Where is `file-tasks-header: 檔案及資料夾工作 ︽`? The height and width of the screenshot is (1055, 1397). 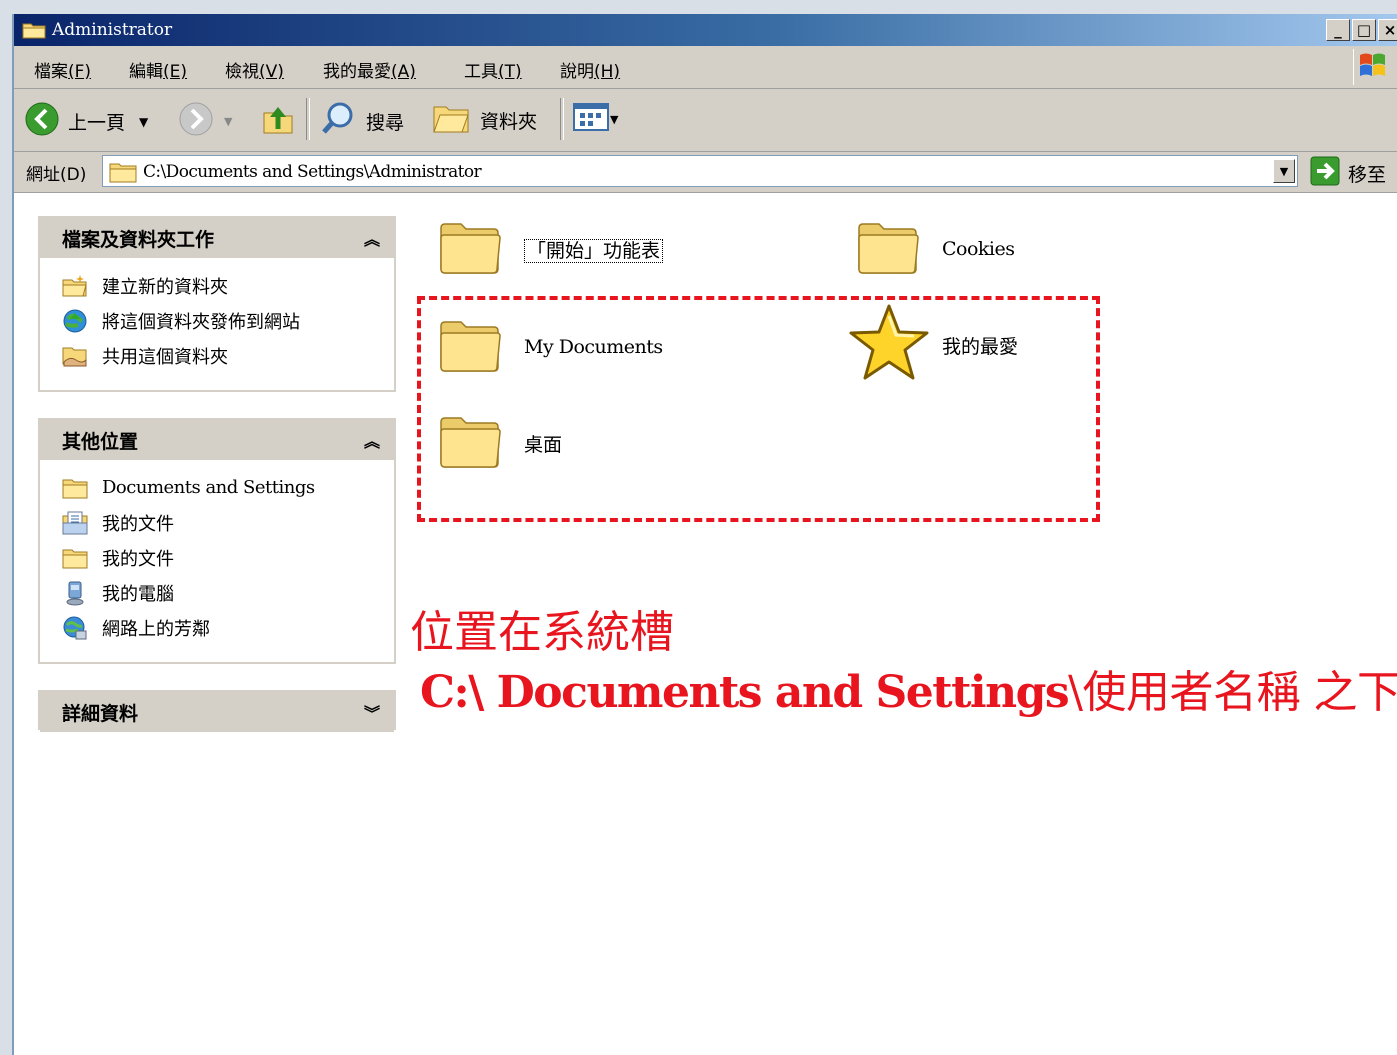 file-tasks-header: 檔案及資料夾工作 ︽ is located at coordinates (217, 238).